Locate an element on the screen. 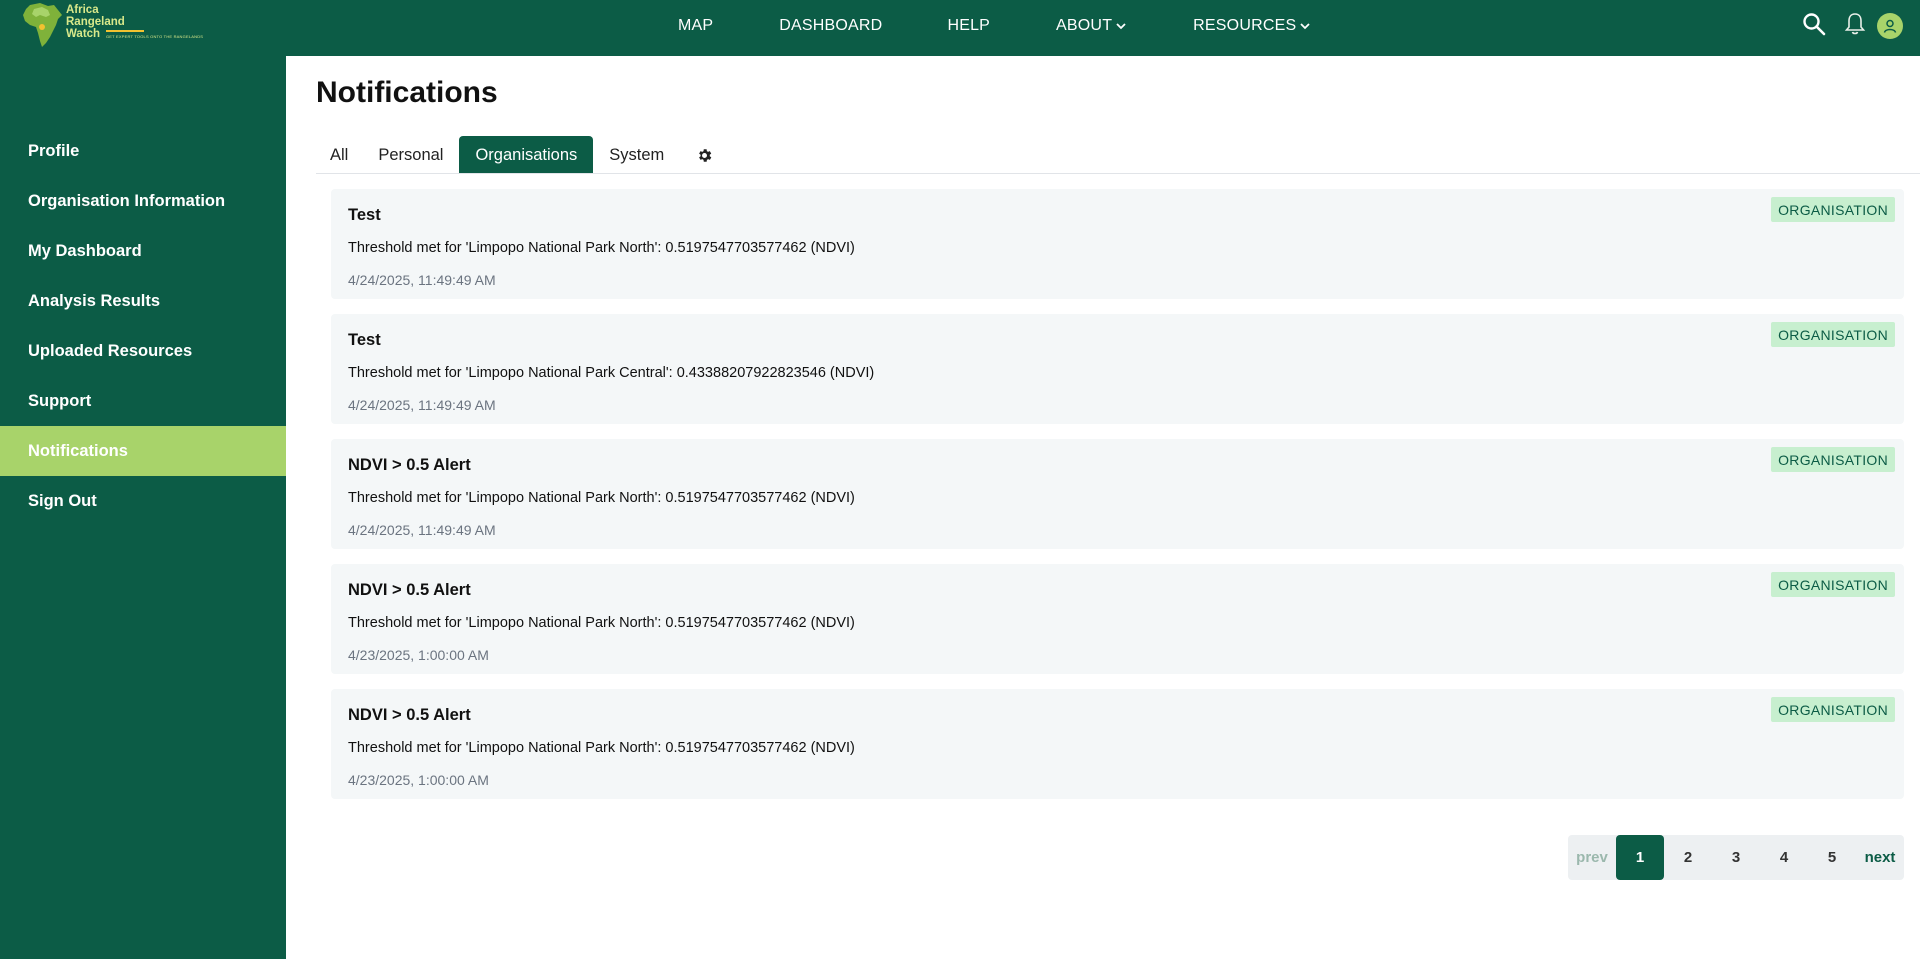 This screenshot has width=1920, height=959. tab-system: System is located at coordinates (636, 155).